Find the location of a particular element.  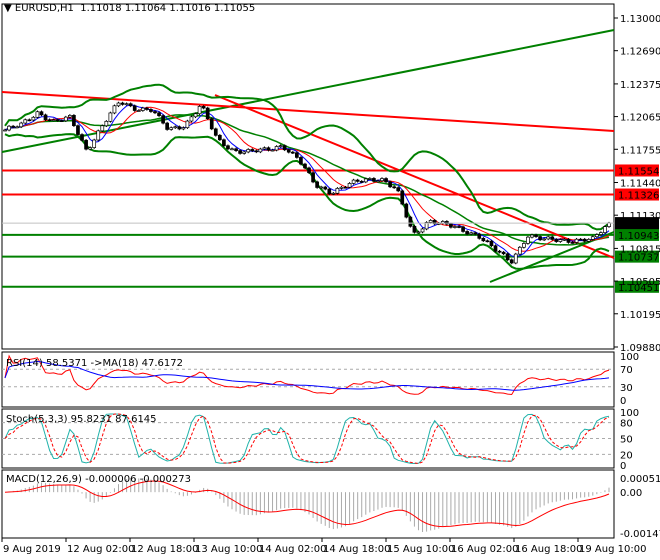

macd-signal-line is located at coordinates (307, 504).